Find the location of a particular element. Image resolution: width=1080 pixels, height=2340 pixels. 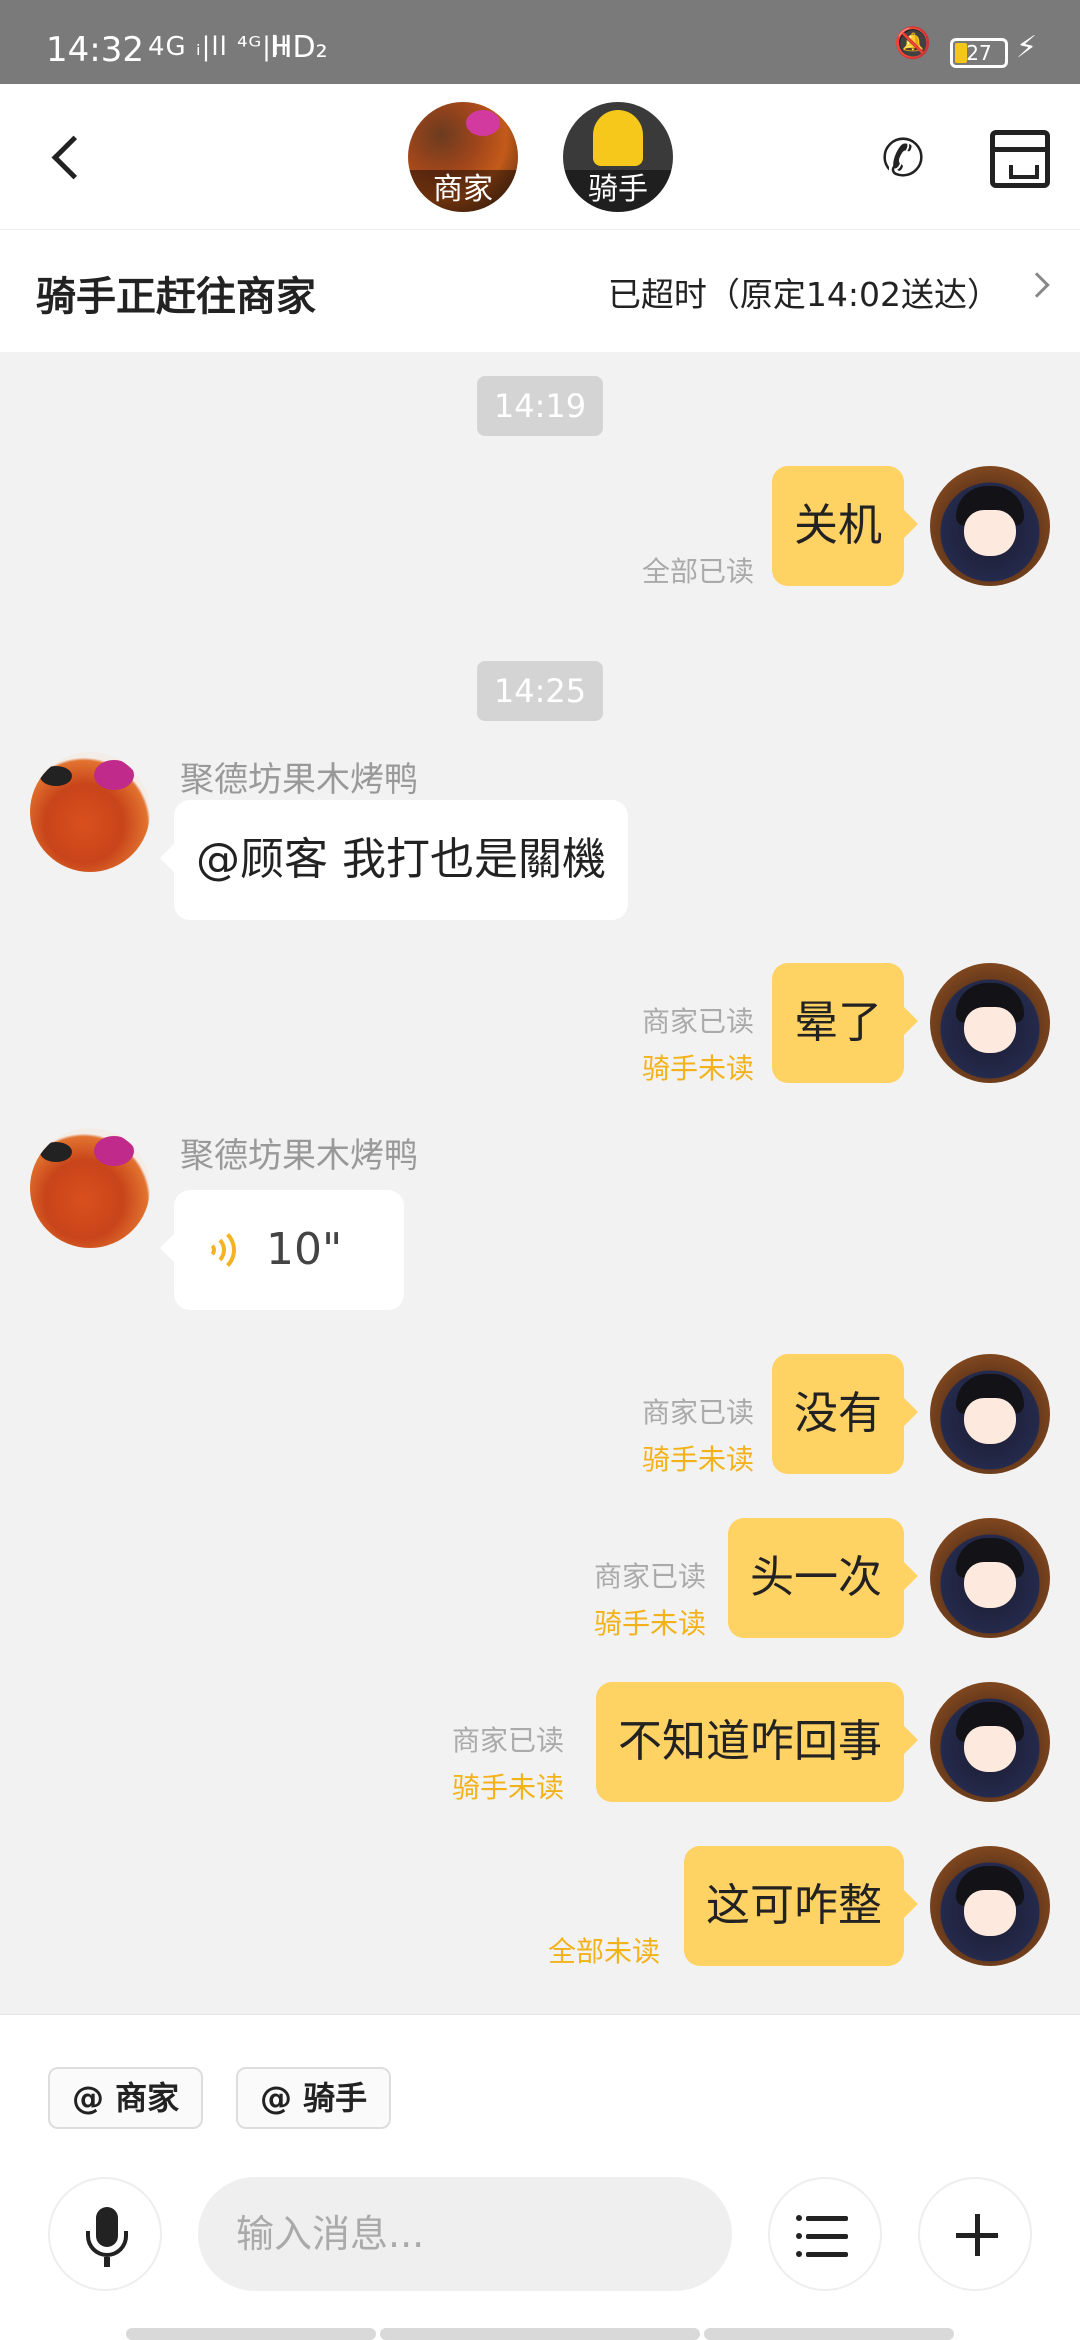

time-divider: 14:25 is located at coordinates (540, 691).